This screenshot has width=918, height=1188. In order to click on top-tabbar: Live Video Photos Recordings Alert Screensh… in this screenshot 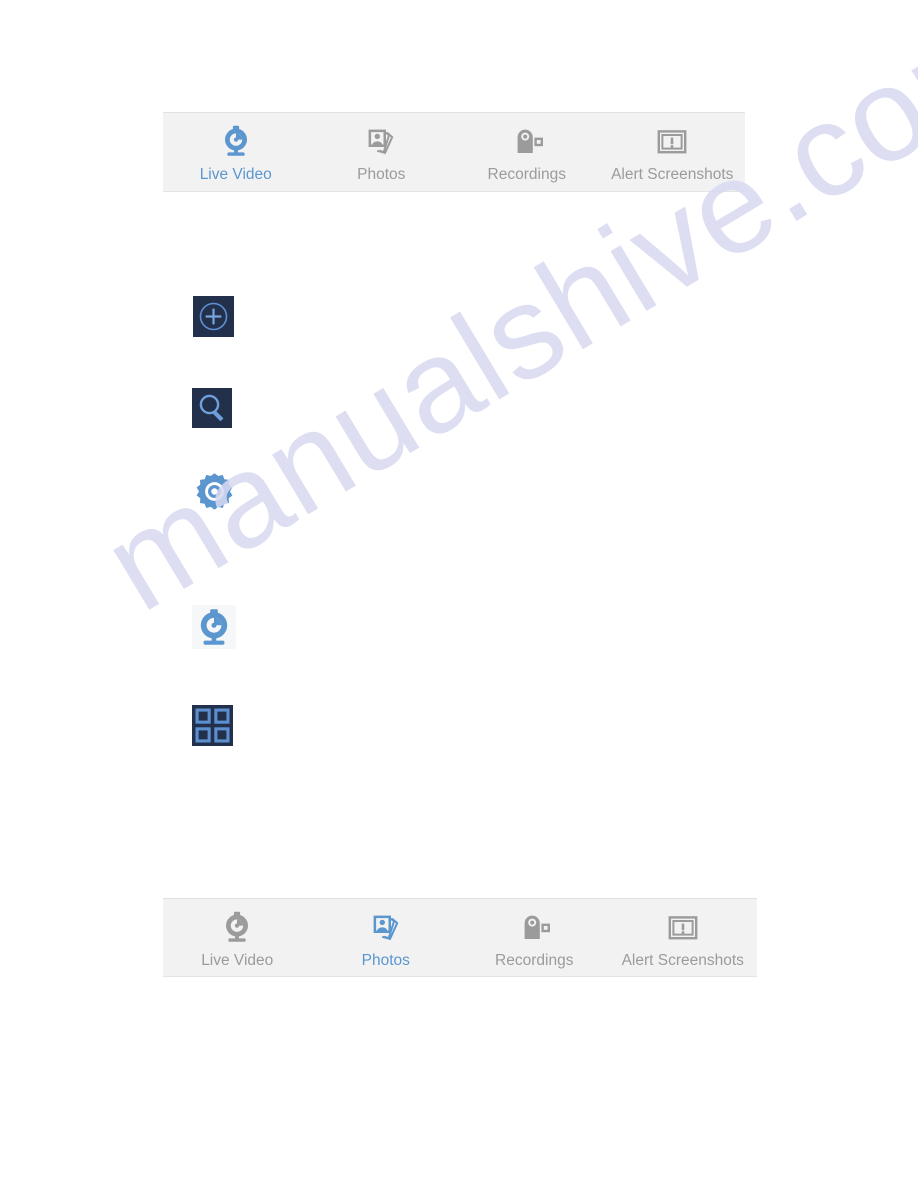, I will do `click(454, 152)`.